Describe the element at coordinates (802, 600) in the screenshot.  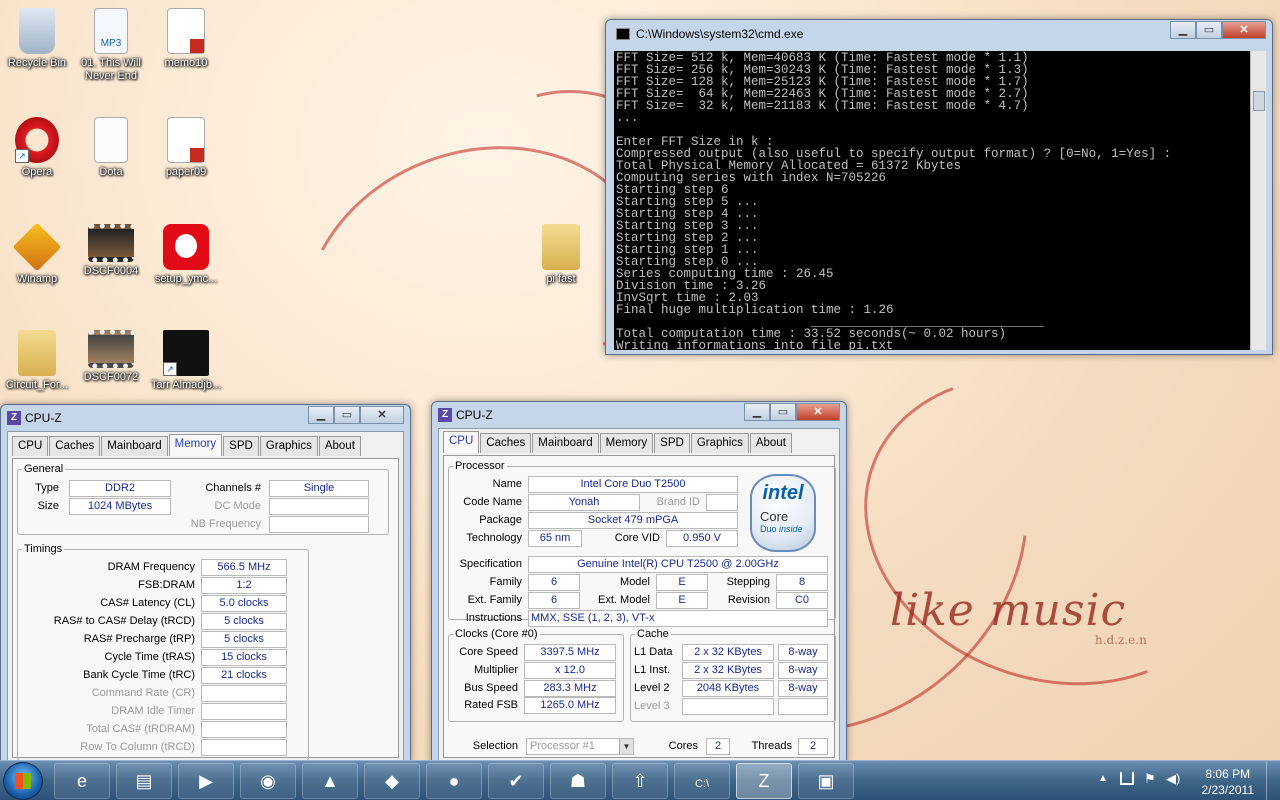
I see `revision-value: C0` at that location.